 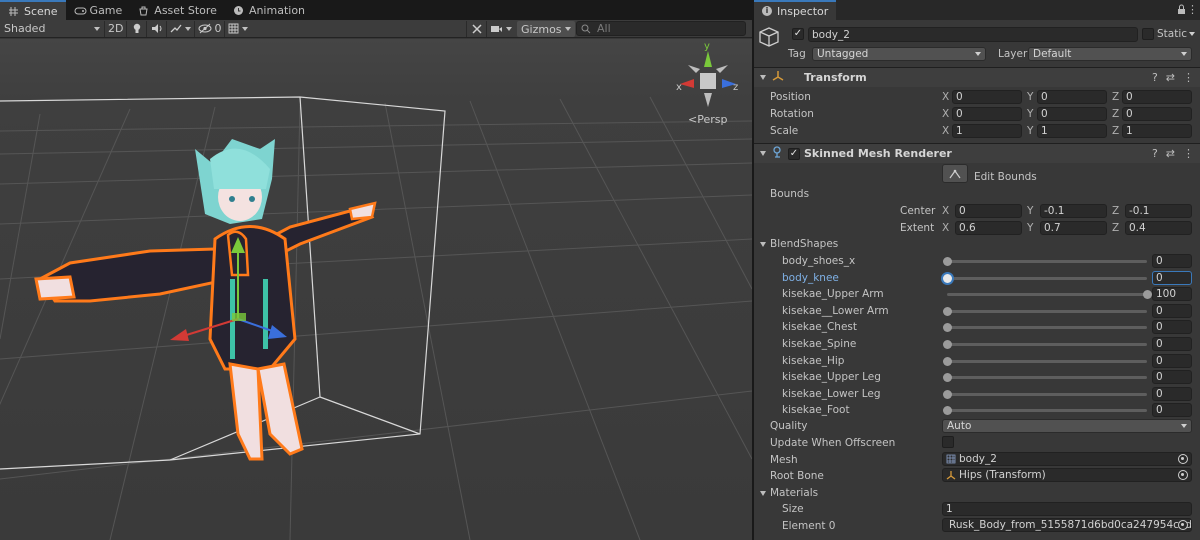 What do you see at coordinates (52, 29) in the screenshot?
I see `shading-mode-dropdown: Shaded` at bounding box center [52, 29].